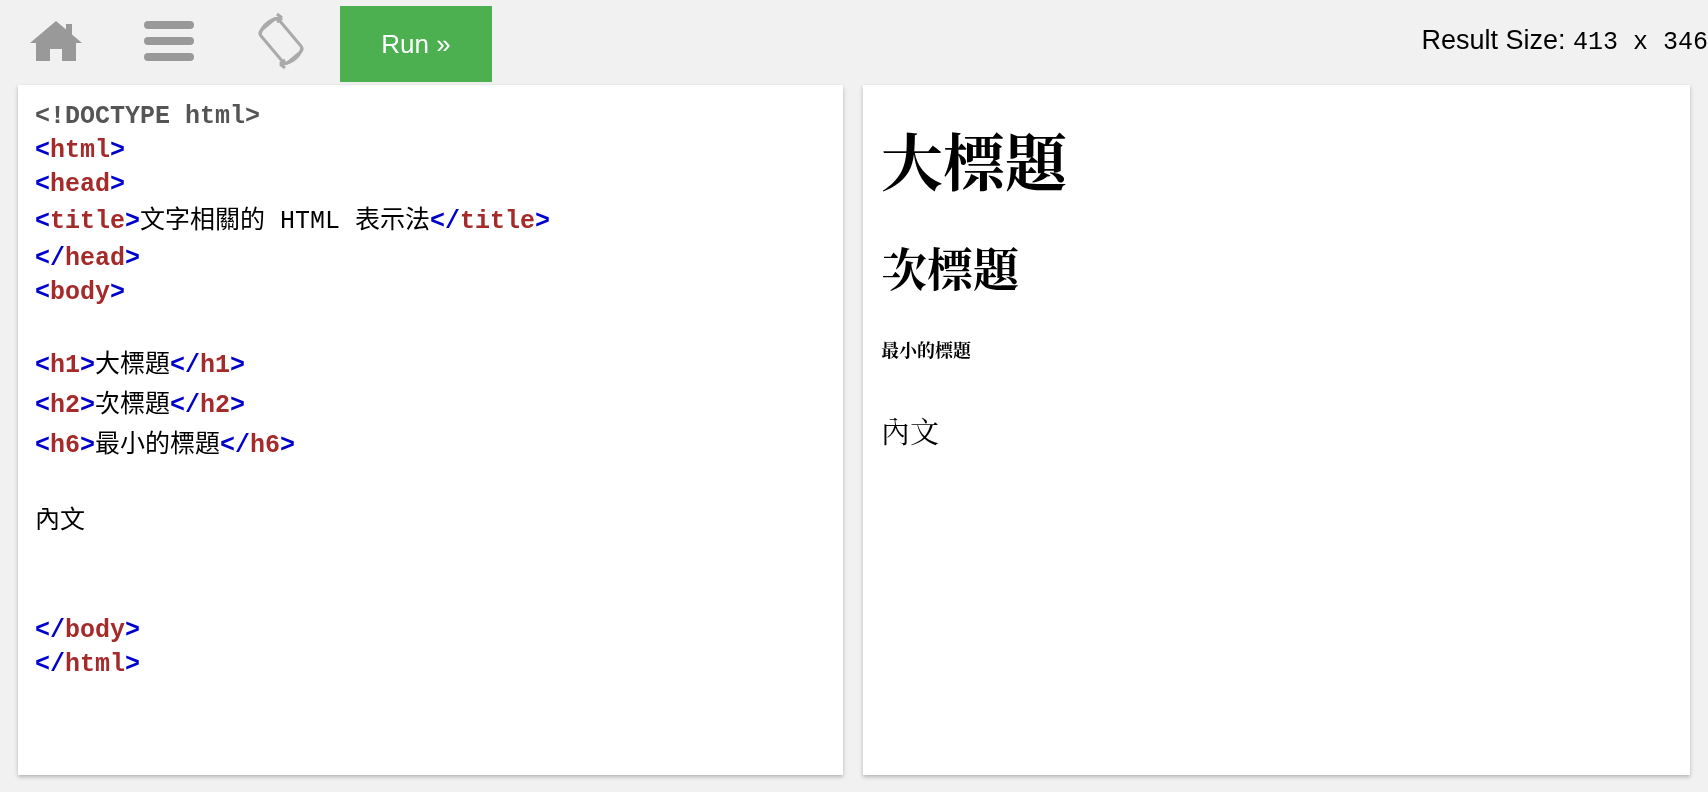 This screenshot has width=1708, height=792. I want to click on code-line: <head>, so click(80, 185).